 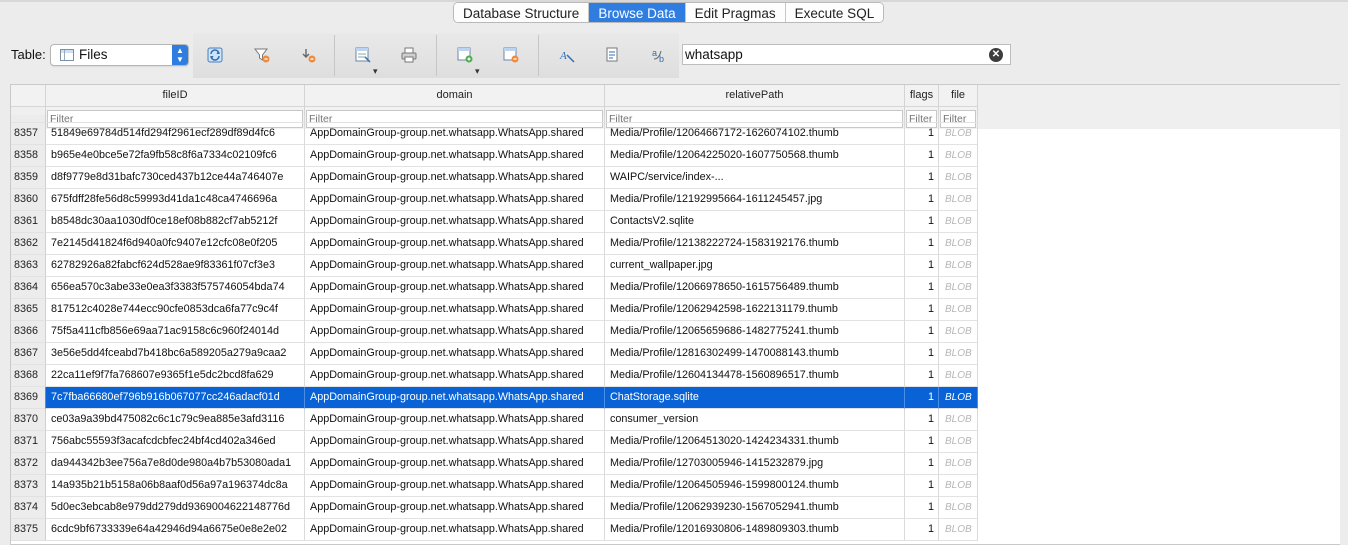 What do you see at coordinates (465, 55) in the screenshot?
I see `insert-record-icon` at bounding box center [465, 55].